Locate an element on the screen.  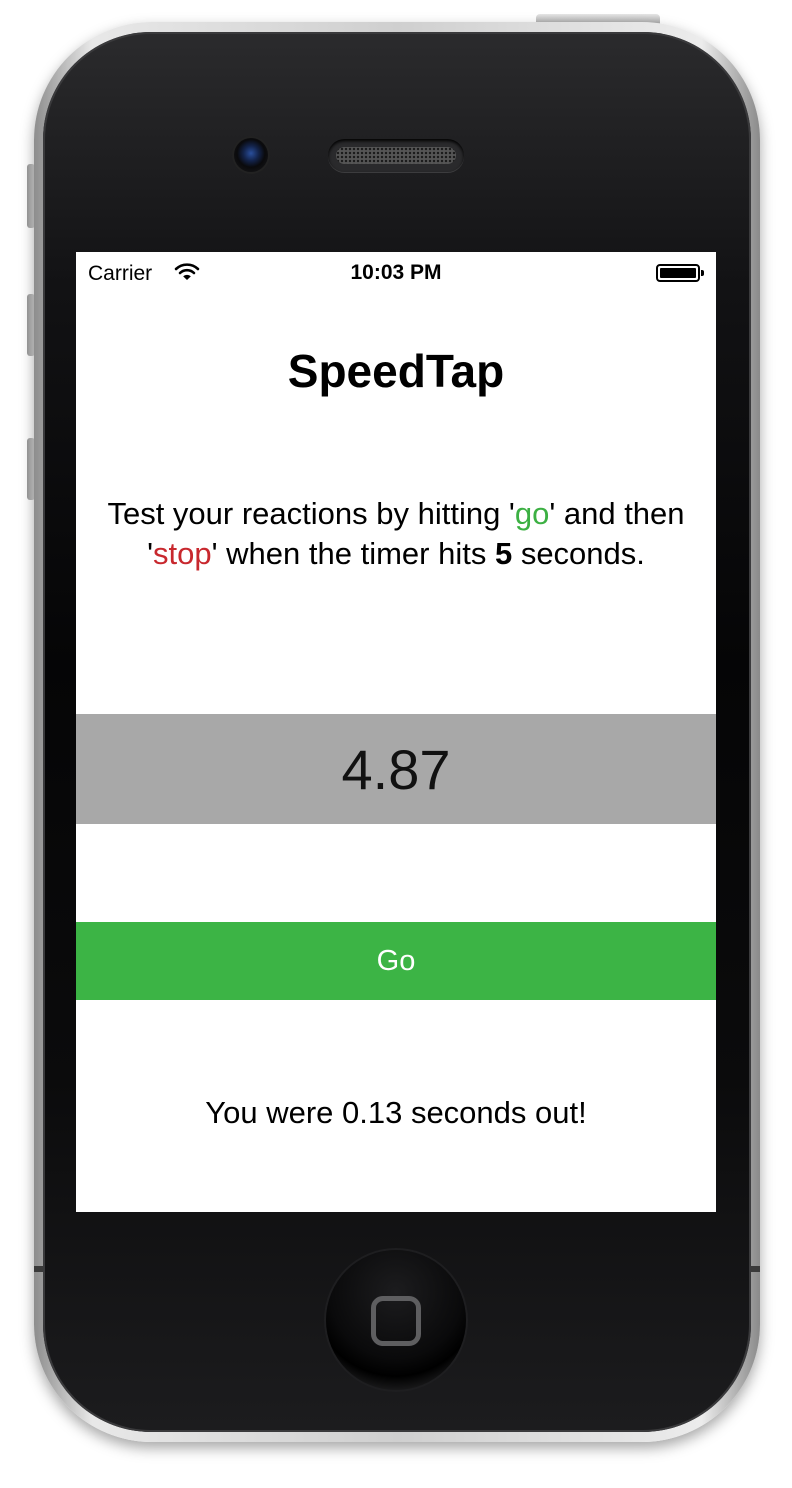
speaker-grill is located at coordinates (396, 155).